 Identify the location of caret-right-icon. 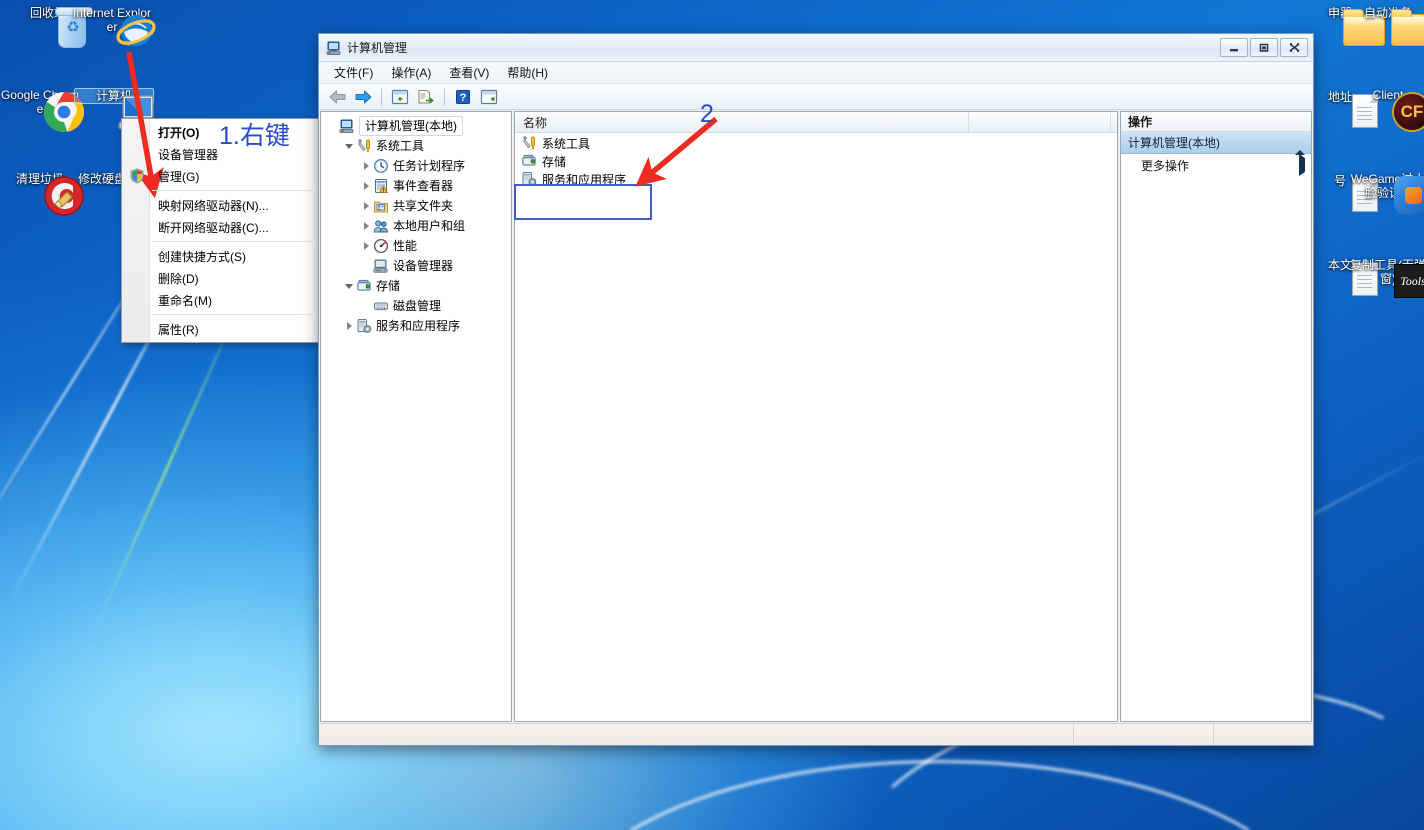
(1302, 165).